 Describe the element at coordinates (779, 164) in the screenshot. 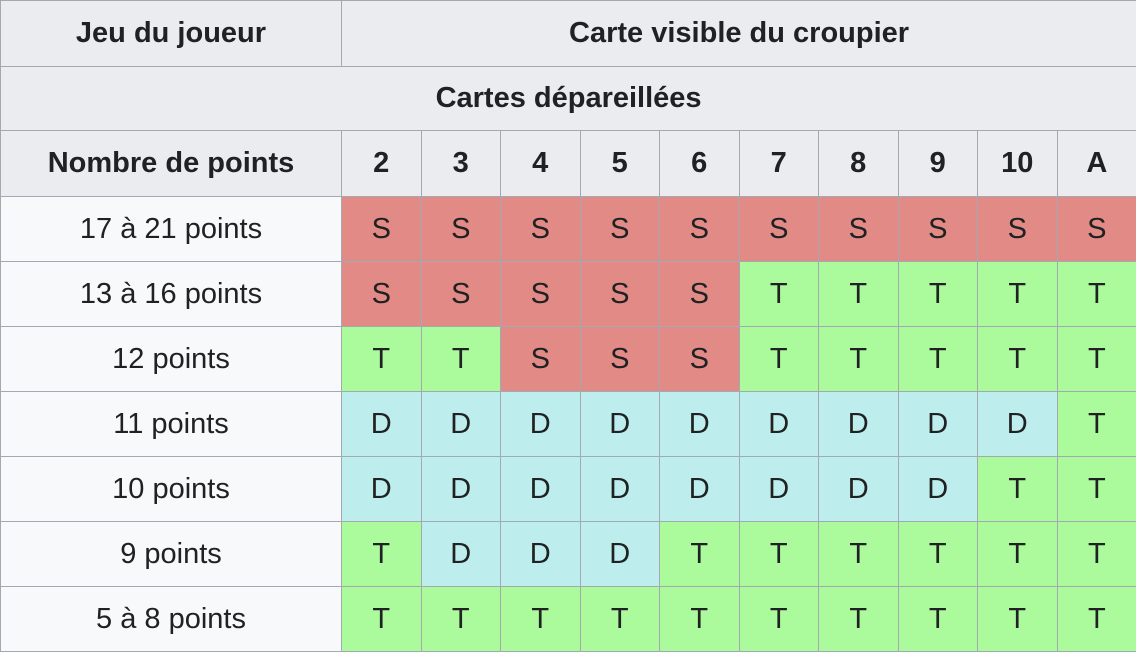

I see `dealer-value-header: 7` at that location.